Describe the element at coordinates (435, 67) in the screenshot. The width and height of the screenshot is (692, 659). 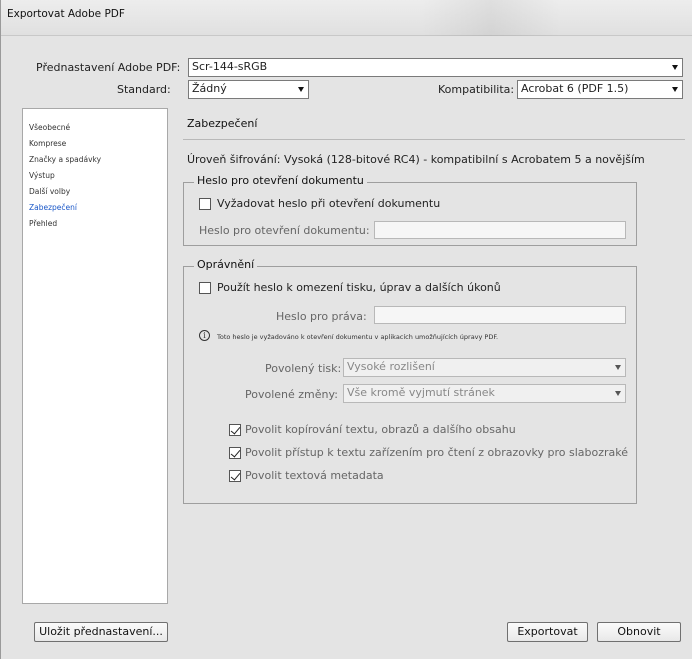
I see `preset-dropdown: Scr-144-sRGB` at that location.